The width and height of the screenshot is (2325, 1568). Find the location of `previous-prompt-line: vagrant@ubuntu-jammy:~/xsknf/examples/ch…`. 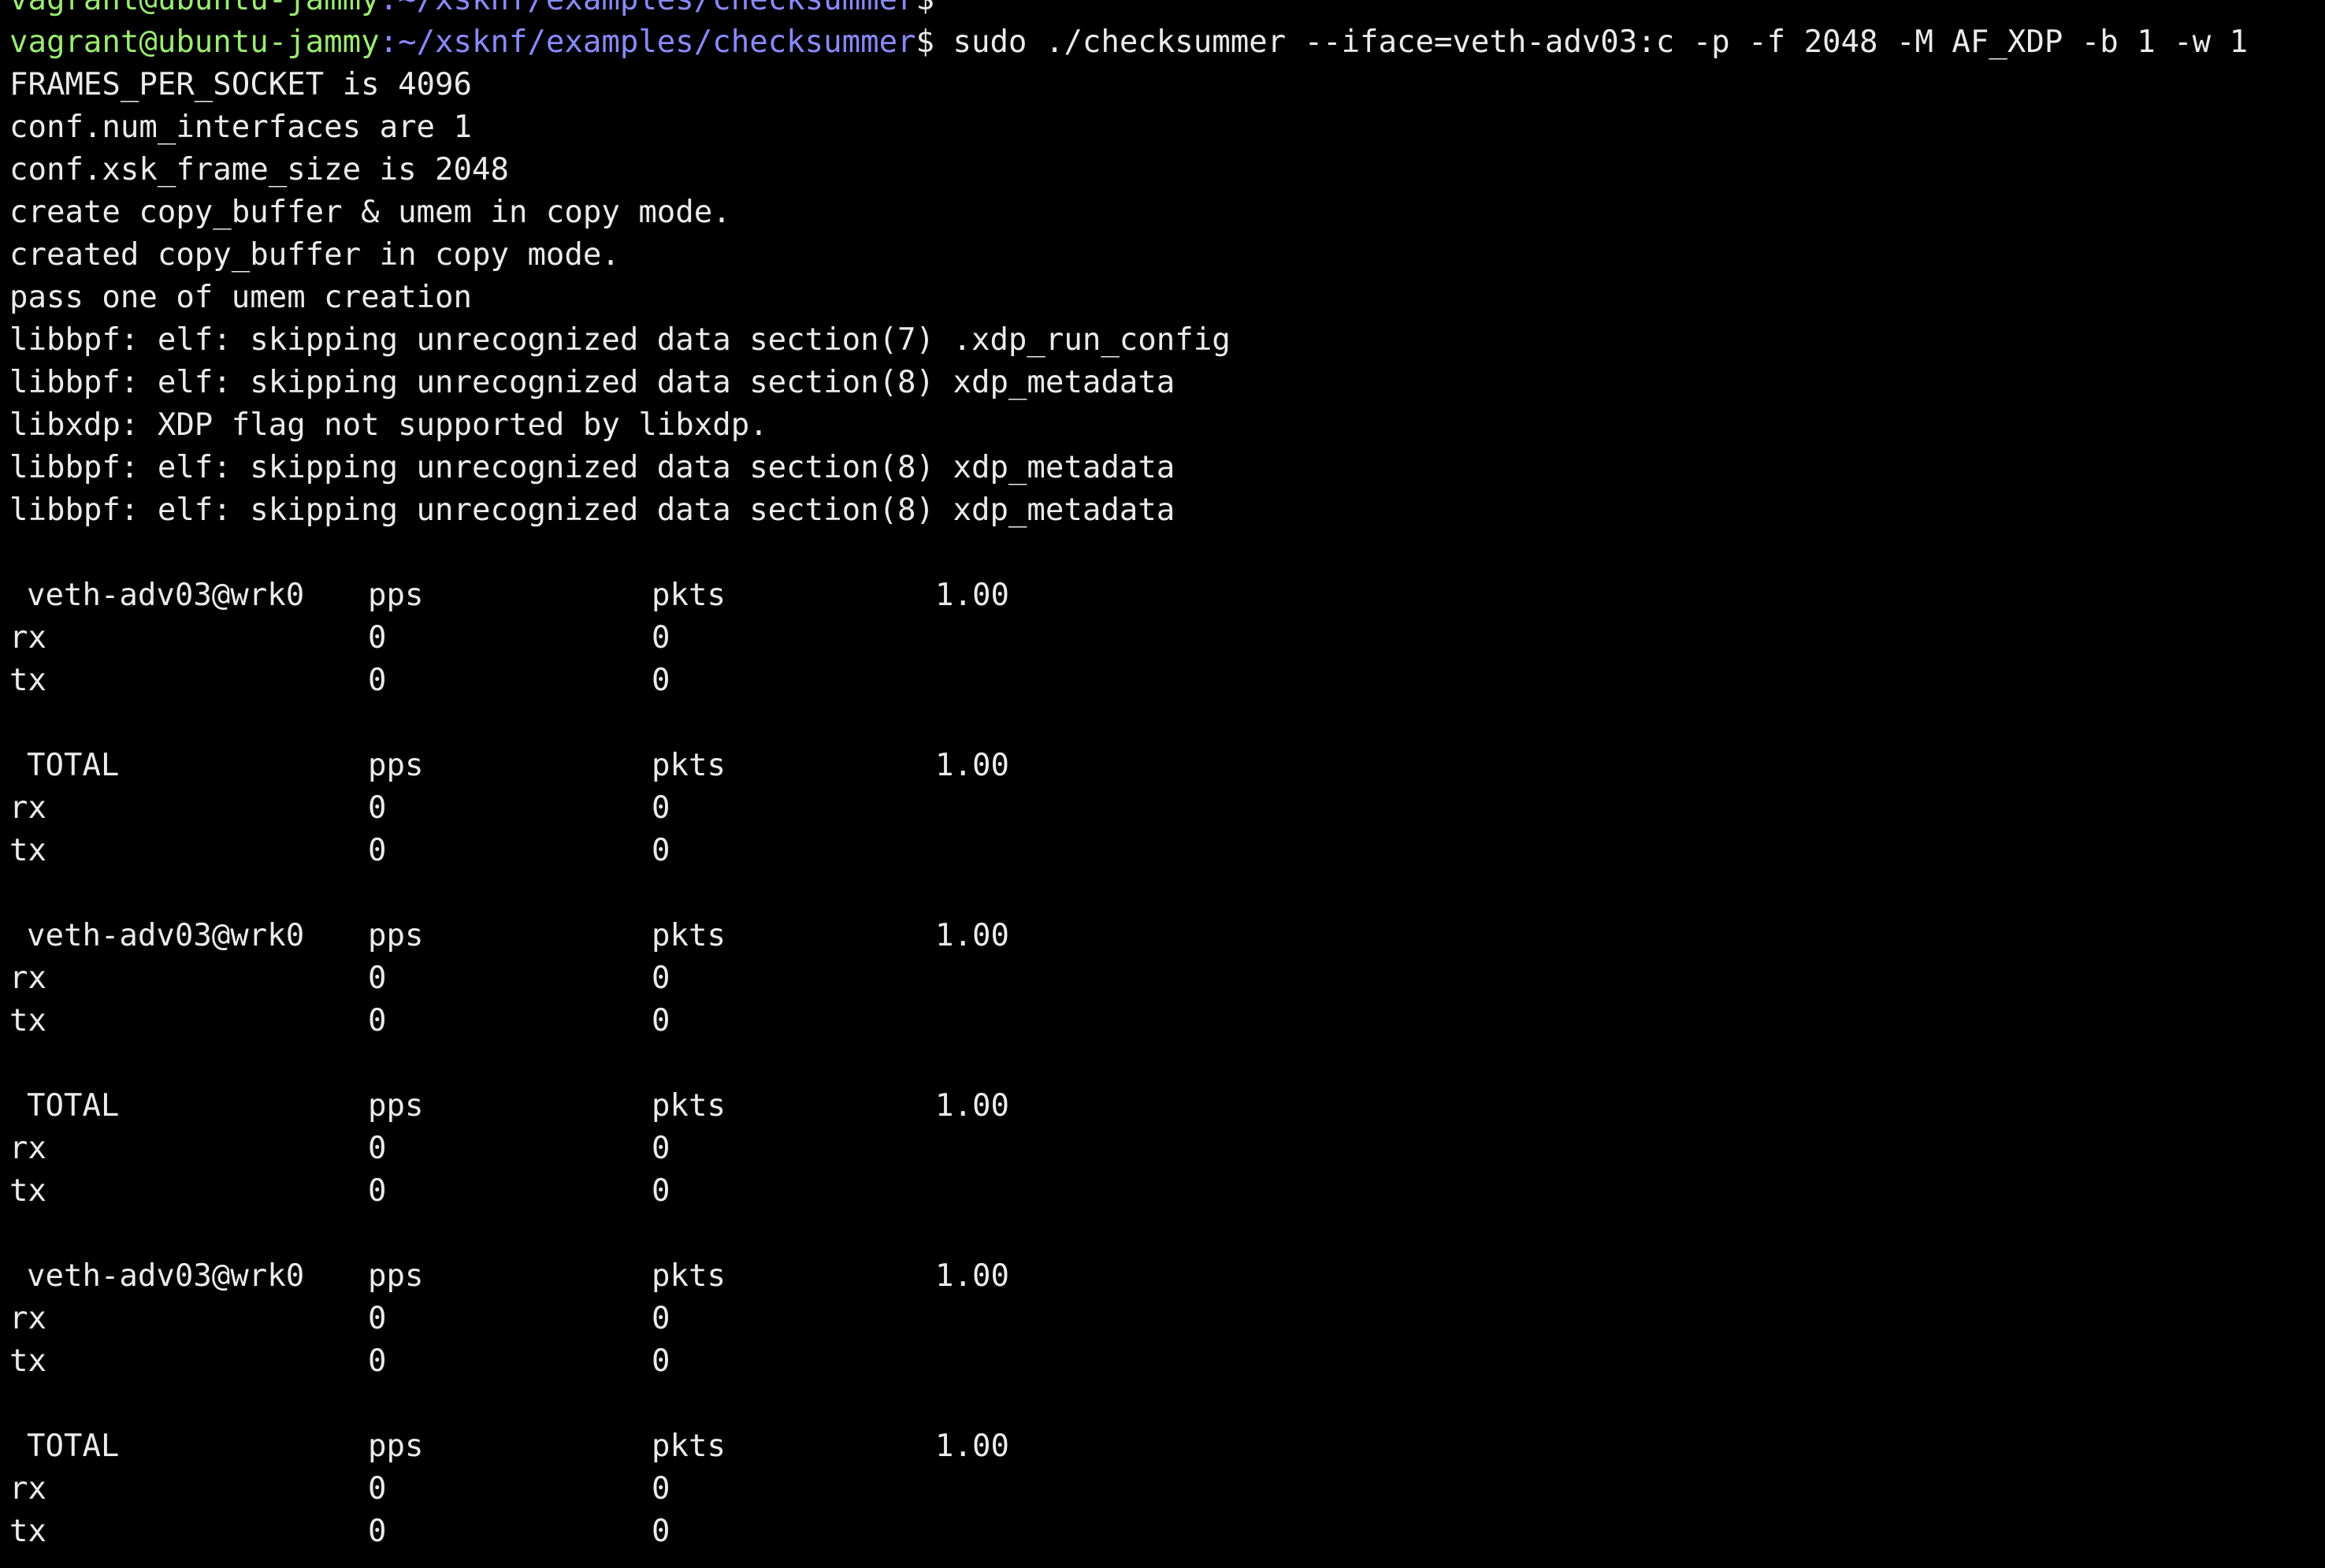

previous-prompt-line: vagrant@ubuntu-jammy:~/xsknf/examples/ch… is located at coordinates (1167, 10).